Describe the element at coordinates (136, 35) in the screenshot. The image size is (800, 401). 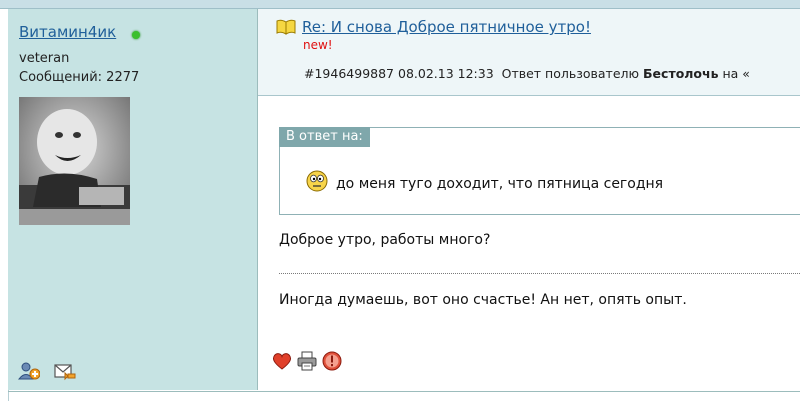
I see `online-status-icon` at that location.